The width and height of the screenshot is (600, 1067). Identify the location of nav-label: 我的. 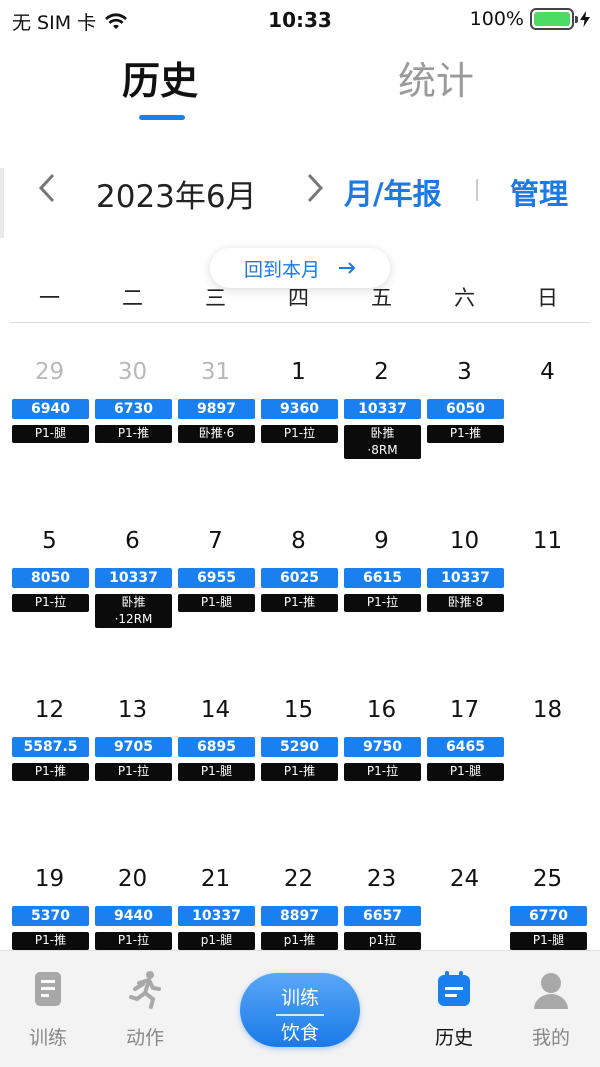
(550, 1038).